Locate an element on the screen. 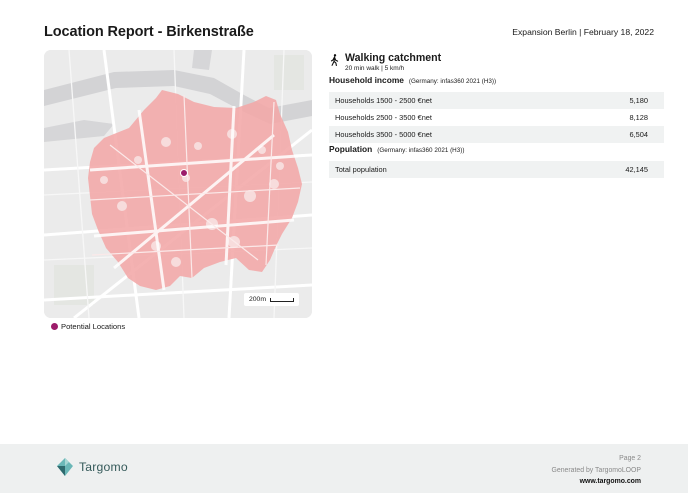  row-label: Total population is located at coordinates (361, 169).